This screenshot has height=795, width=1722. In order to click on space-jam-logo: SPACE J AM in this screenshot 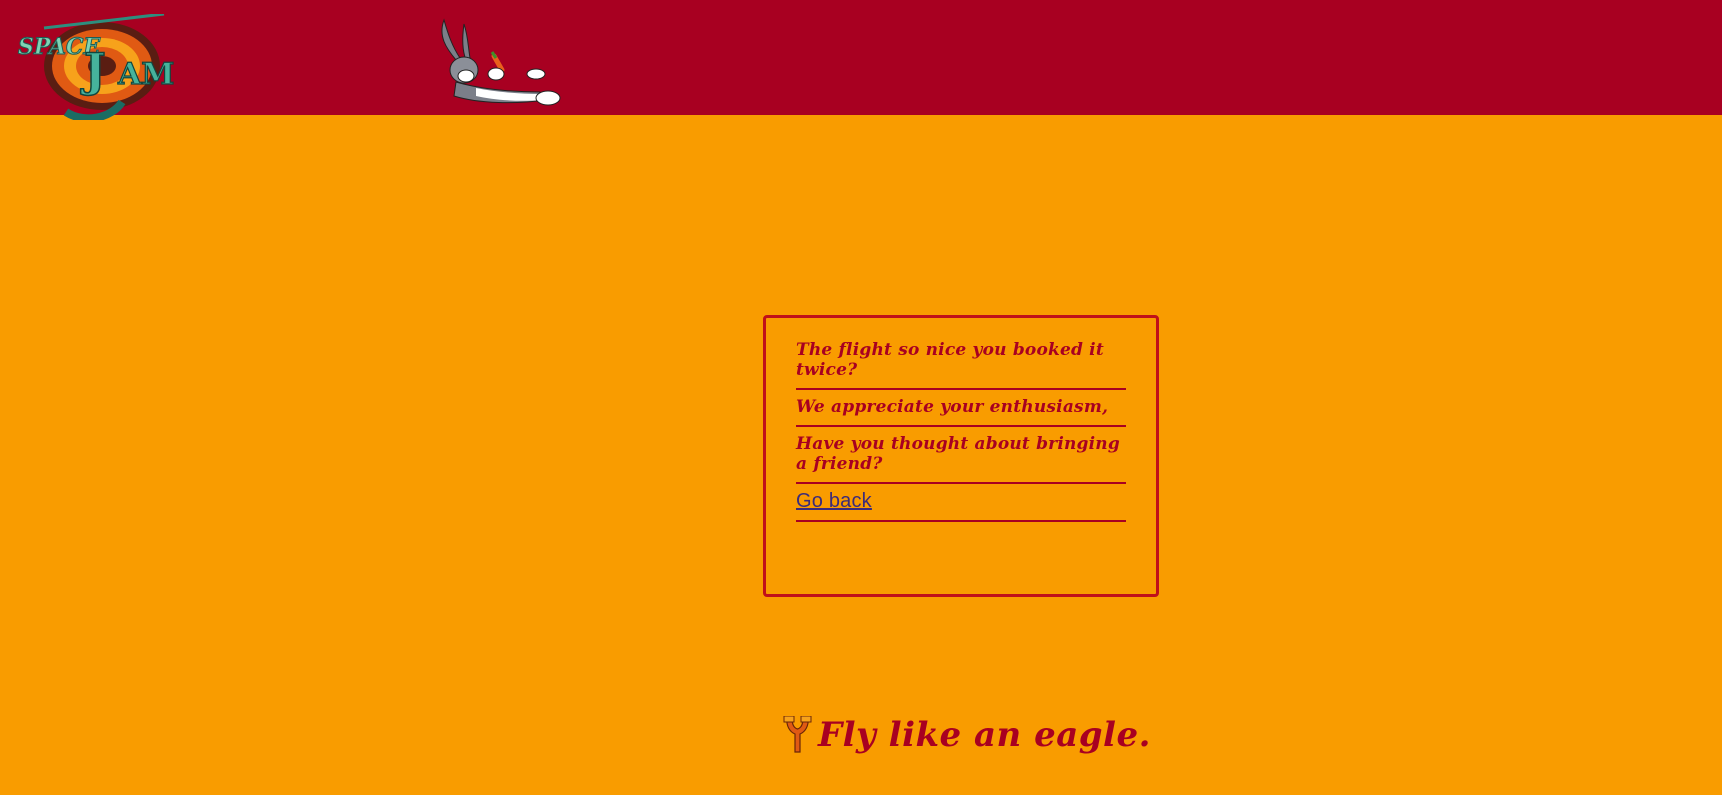, I will do `click(94, 67)`.